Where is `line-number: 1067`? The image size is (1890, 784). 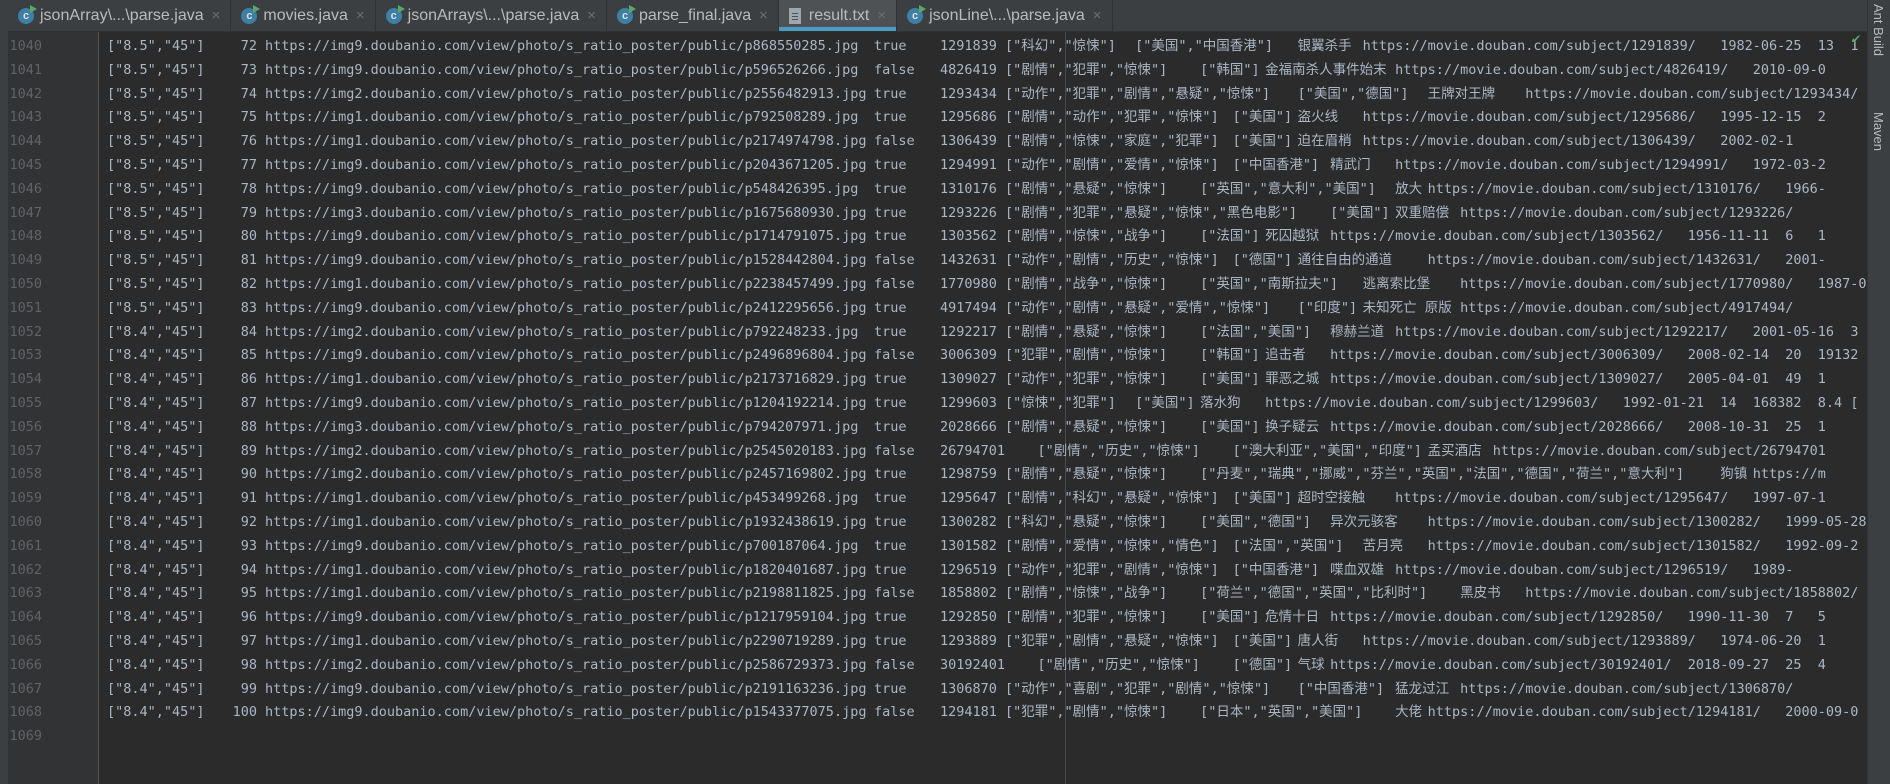 line-number: 1067 is located at coordinates (25, 688).